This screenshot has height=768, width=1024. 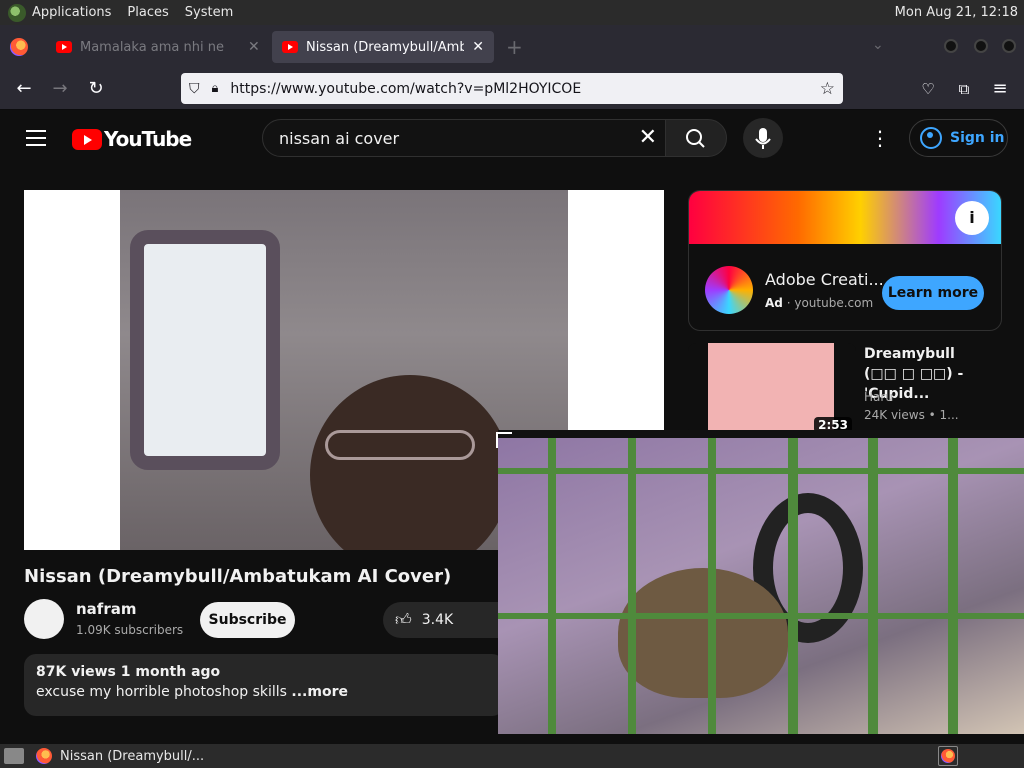 I want to click on car-window, so click(x=205, y=350).